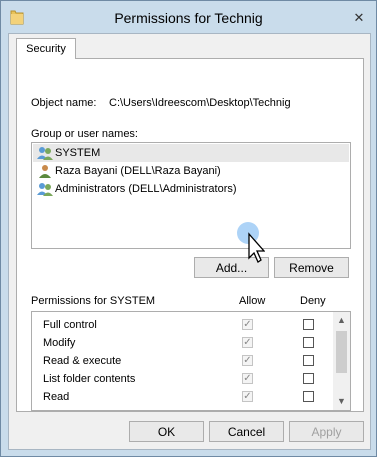 The width and height of the screenshot is (377, 457). Describe the element at coordinates (326, 431) in the screenshot. I see `apply-button: Apply` at that location.